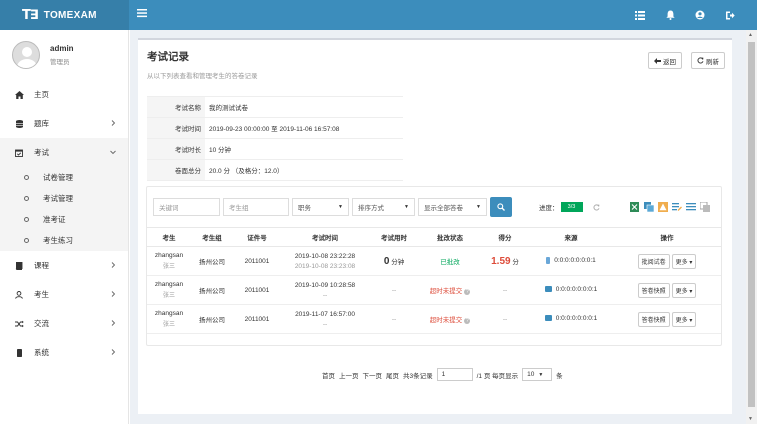  I want to click on status-label: 超时未提交, so click(446, 291).